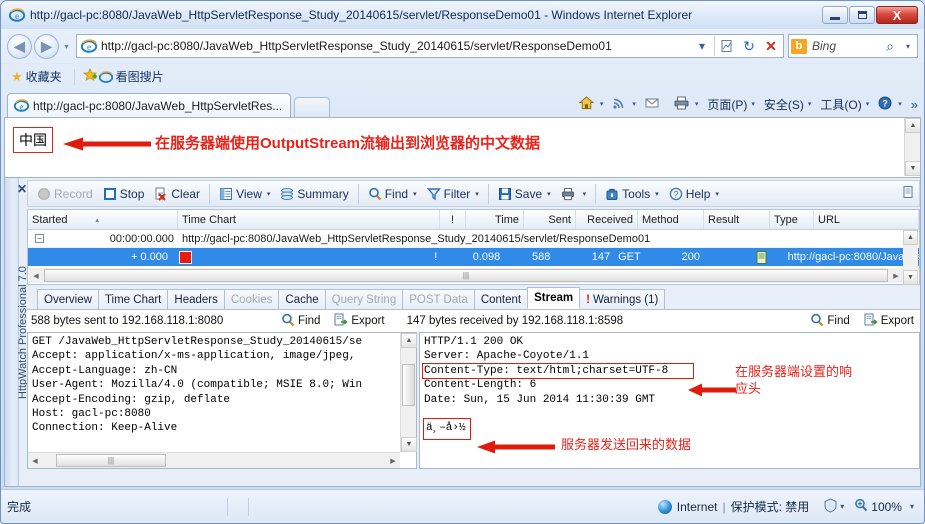 The width and height of the screenshot is (925, 524). I want to click on request-vertical-scrollbar: ▲ ▼, so click(408, 392).